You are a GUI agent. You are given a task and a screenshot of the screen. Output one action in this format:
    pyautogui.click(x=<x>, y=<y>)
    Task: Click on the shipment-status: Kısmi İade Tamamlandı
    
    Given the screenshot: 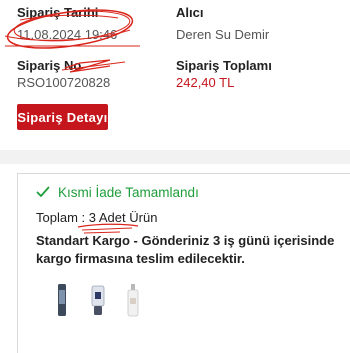 What is the action you would take?
    pyautogui.click(x=128, y=192)
    